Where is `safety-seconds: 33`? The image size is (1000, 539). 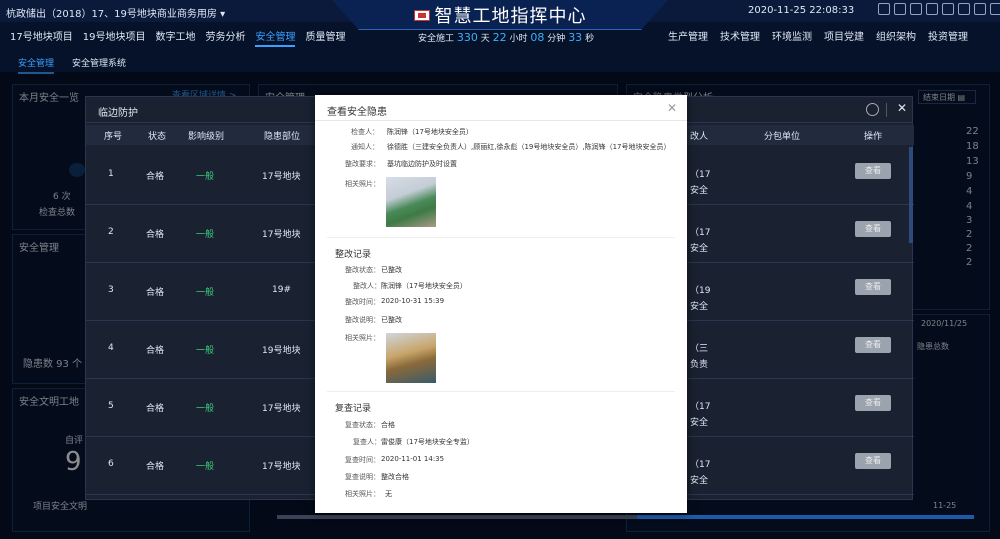 safety-seconds: 33 is located at coordinates (575, 37).